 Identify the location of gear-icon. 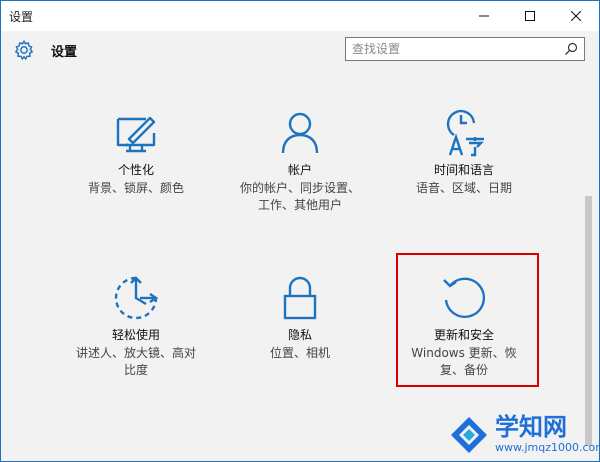
(24, 50).